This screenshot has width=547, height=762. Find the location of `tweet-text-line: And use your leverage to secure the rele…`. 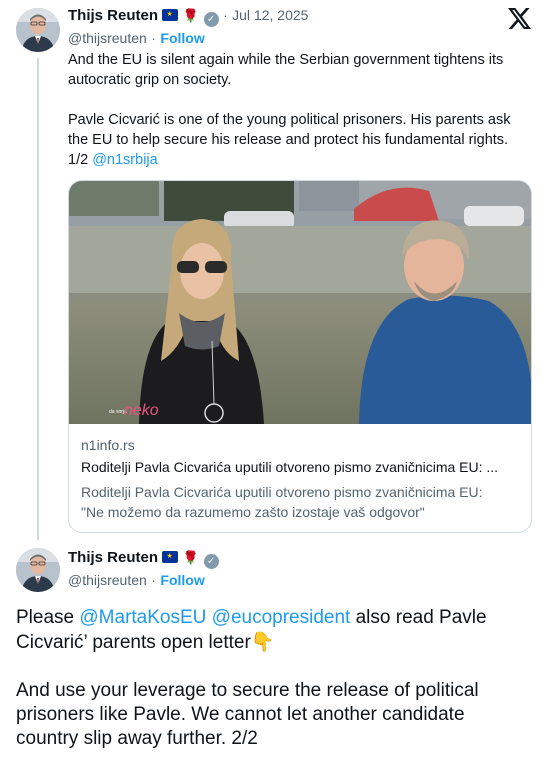

tweet-text-line: And use your leverage to secure the rele… is located at coordinates (247, 690).